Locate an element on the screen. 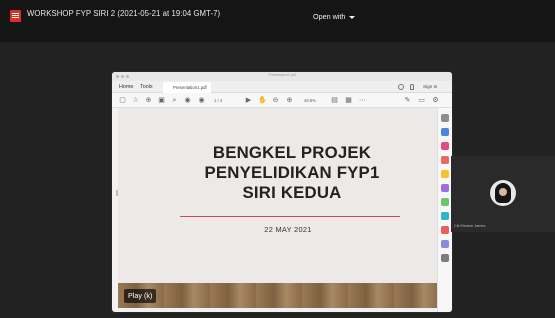 The image size is (555, 318). comment-icon: ▦ is located at coordinates (348, 100).